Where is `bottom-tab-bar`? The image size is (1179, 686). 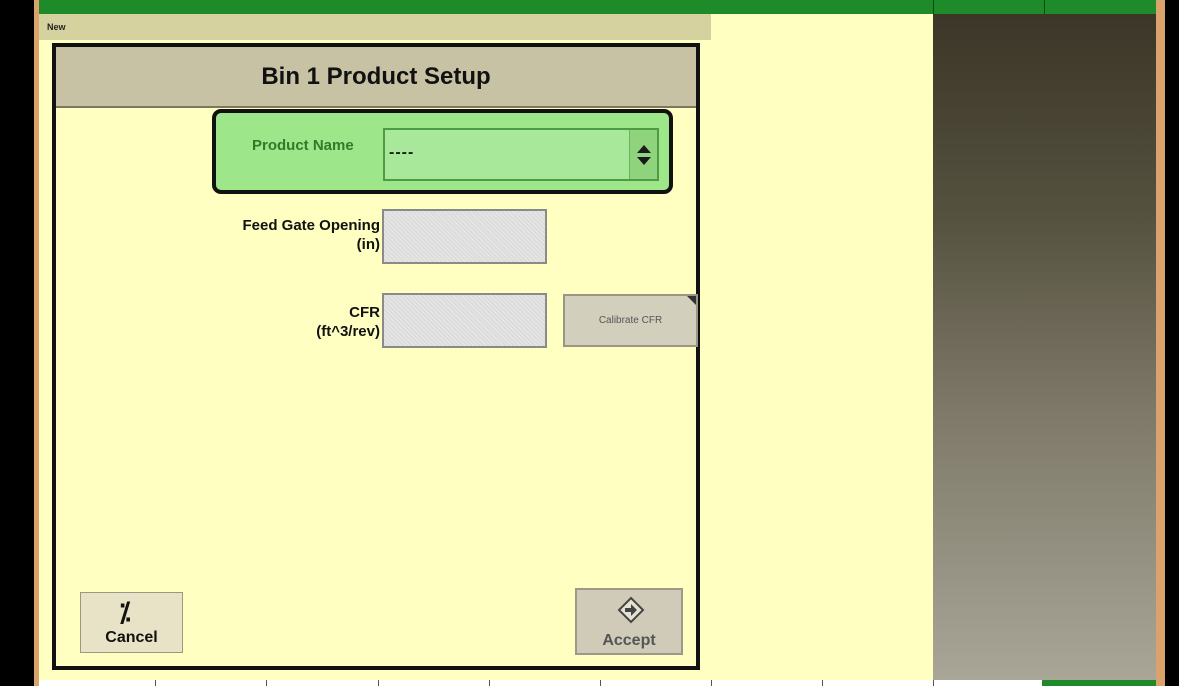 bottom-tab-bar is located at coordinates (597, 683).